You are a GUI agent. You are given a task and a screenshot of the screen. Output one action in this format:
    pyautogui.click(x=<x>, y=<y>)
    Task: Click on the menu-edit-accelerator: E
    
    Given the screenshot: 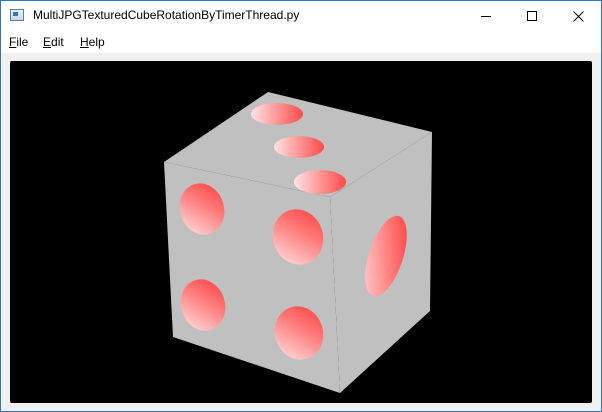 What is the action you would take?
    pyautogui.click(x=47, y=42)
    